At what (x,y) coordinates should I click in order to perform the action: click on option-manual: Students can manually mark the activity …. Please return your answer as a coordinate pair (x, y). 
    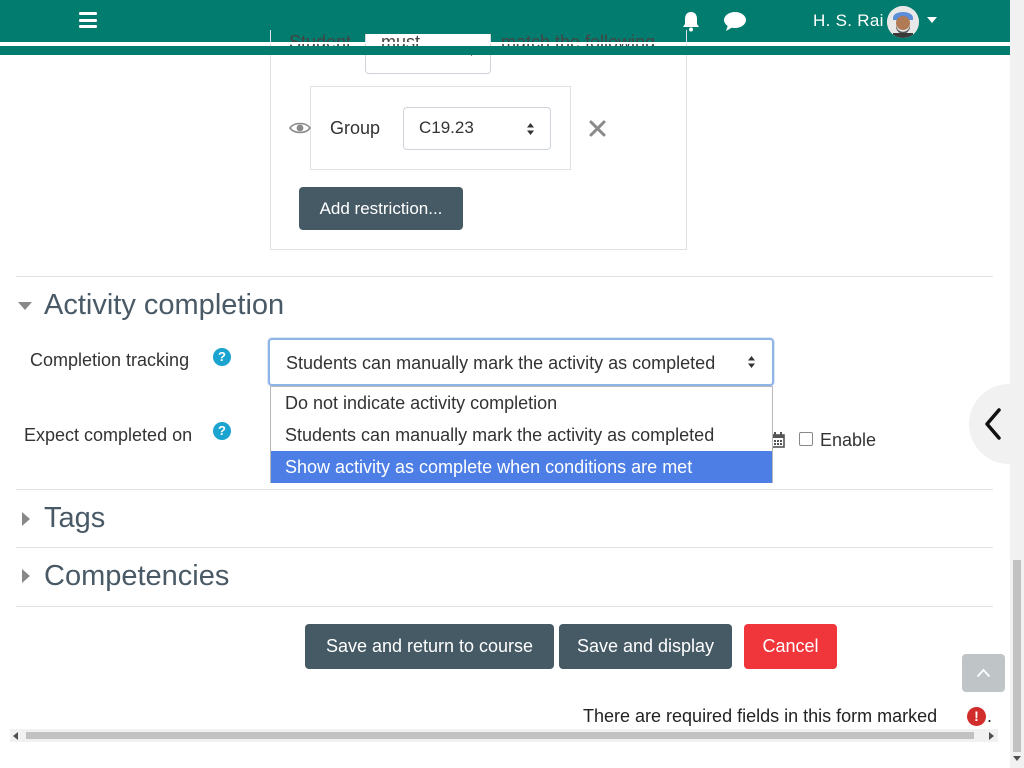
    Looking at the image, I should click on (521, 435).